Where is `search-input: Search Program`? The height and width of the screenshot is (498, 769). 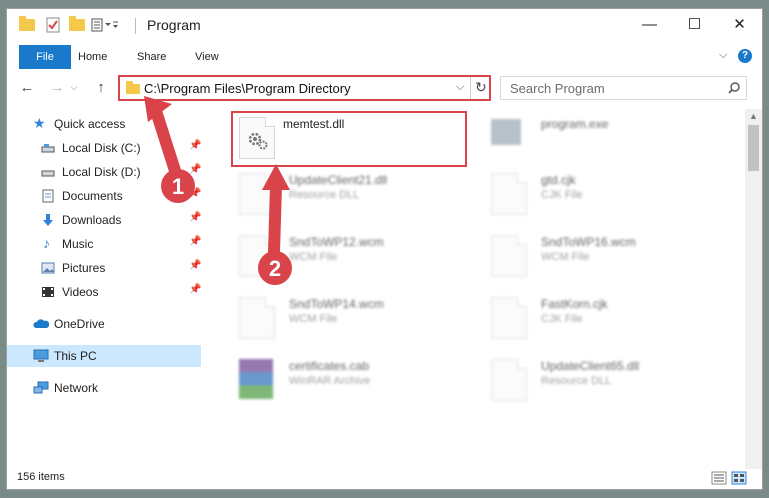
search-input: Search Program is located at coordinates (557, 88).